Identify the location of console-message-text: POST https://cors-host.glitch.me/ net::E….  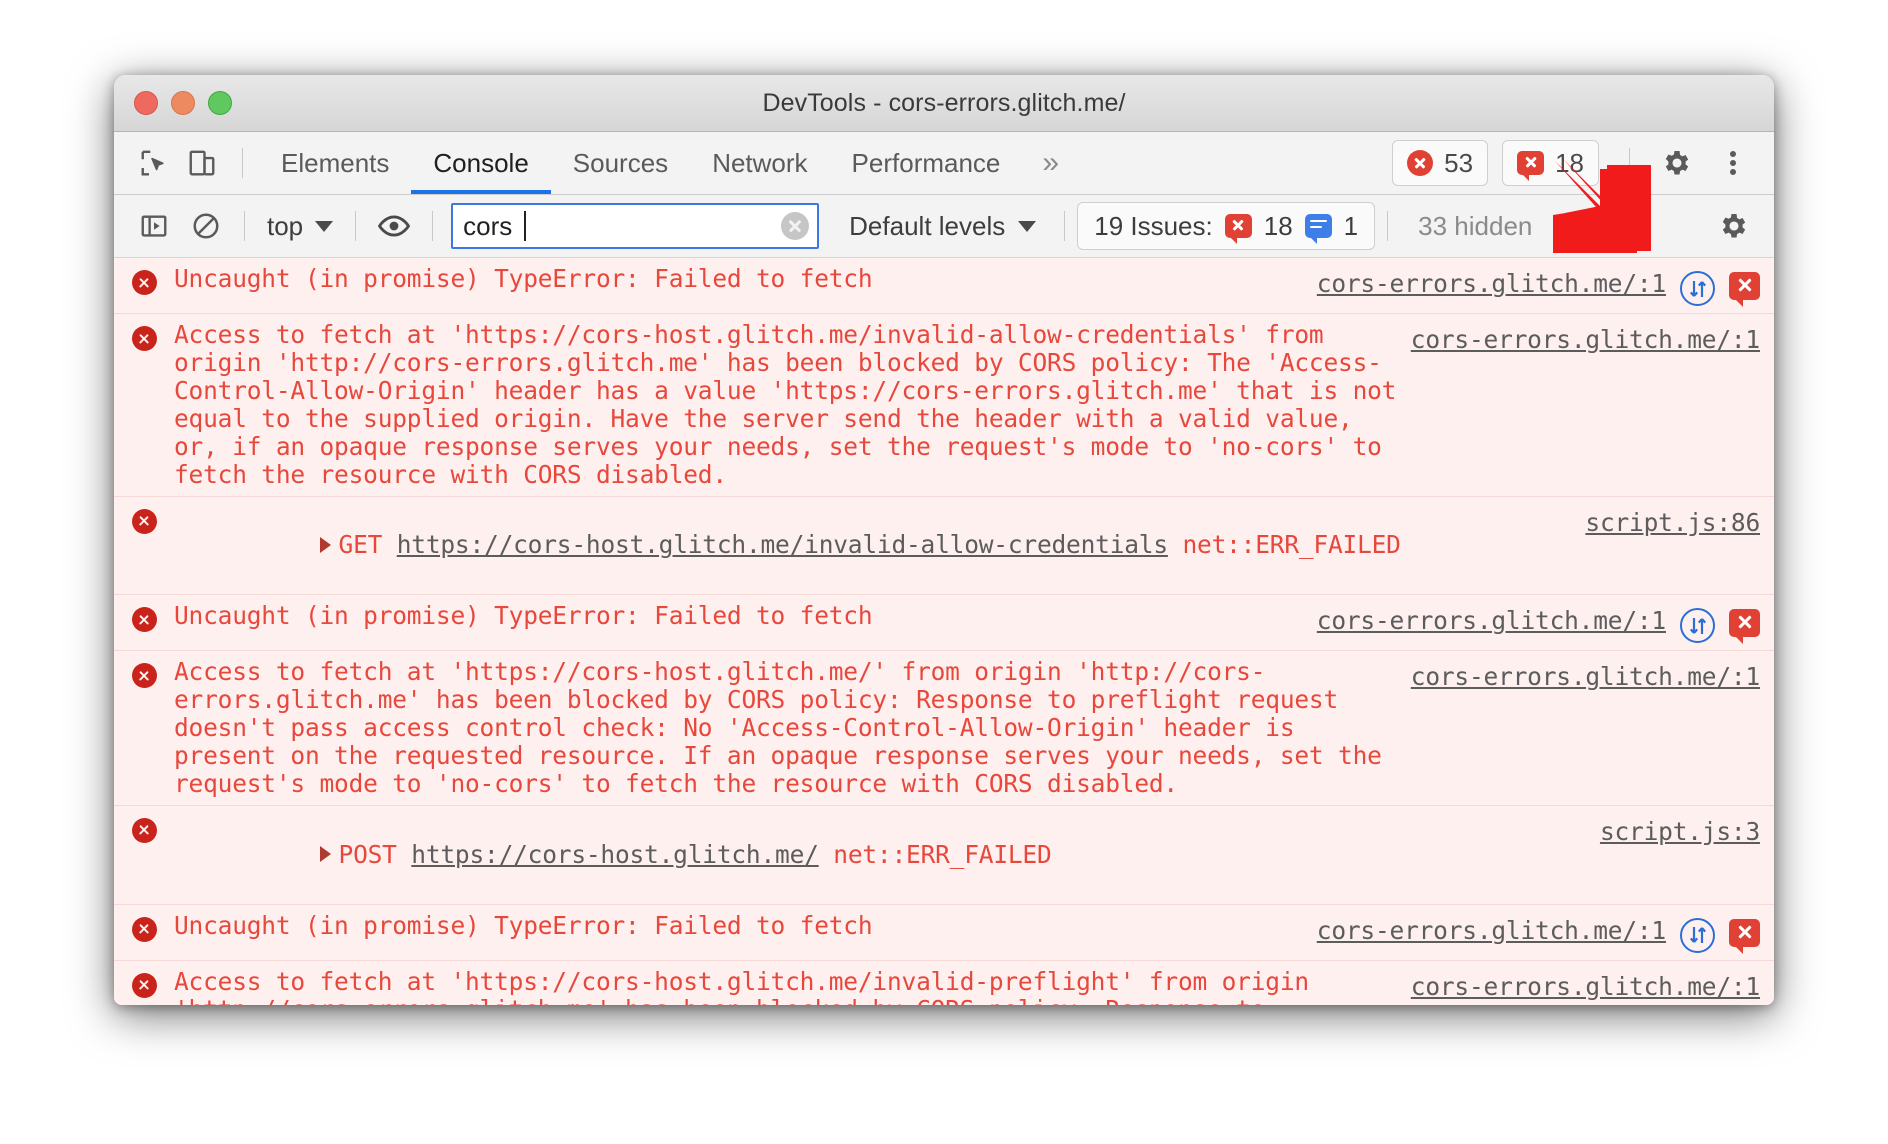
(887, 855).